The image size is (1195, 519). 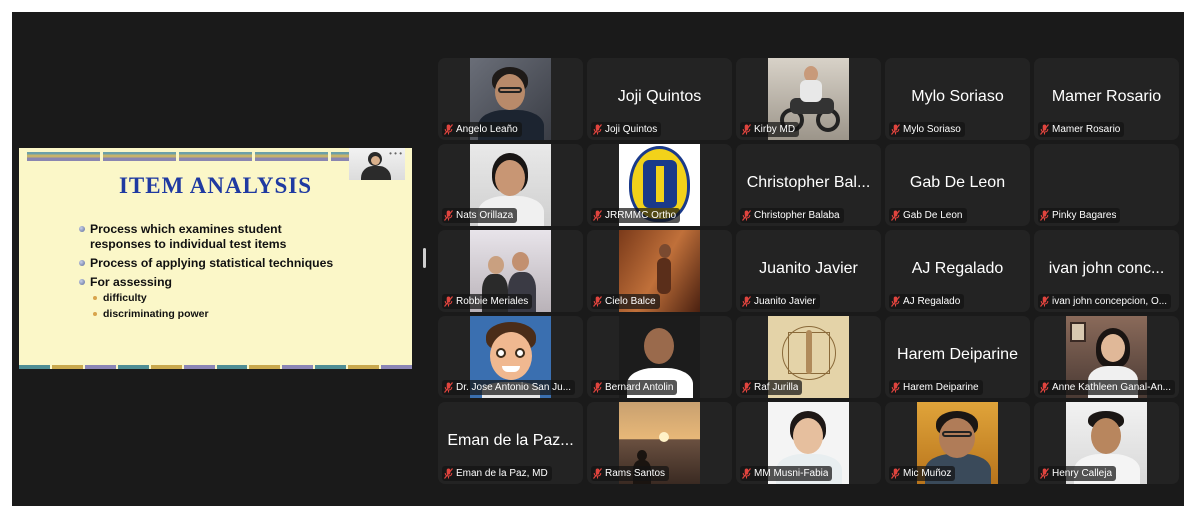 What do you see at coordinates (659, 443) in the screenshot?
I see `participant-tile: Rams Santos` at bounding box center [659, 443].